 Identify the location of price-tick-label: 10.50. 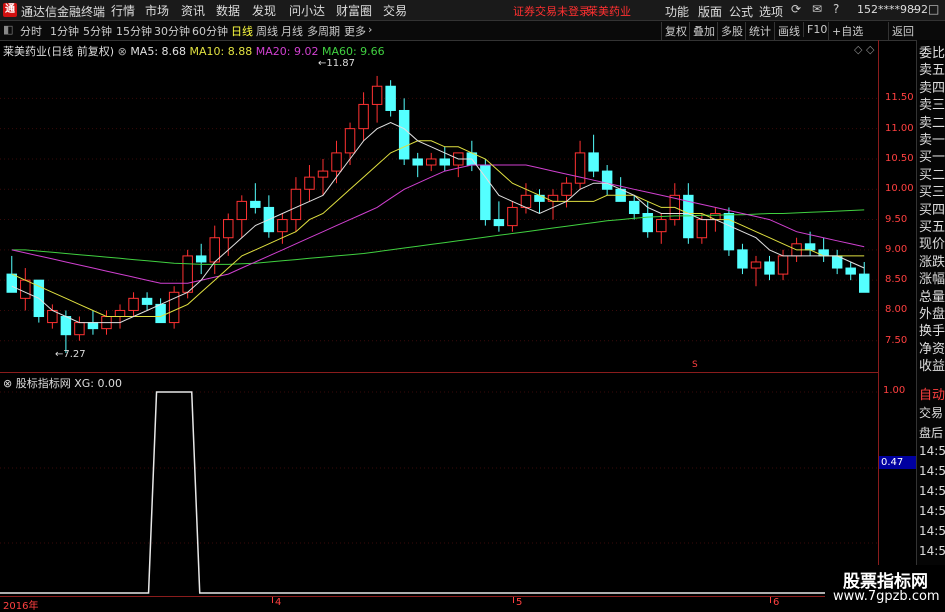
(899, 158).